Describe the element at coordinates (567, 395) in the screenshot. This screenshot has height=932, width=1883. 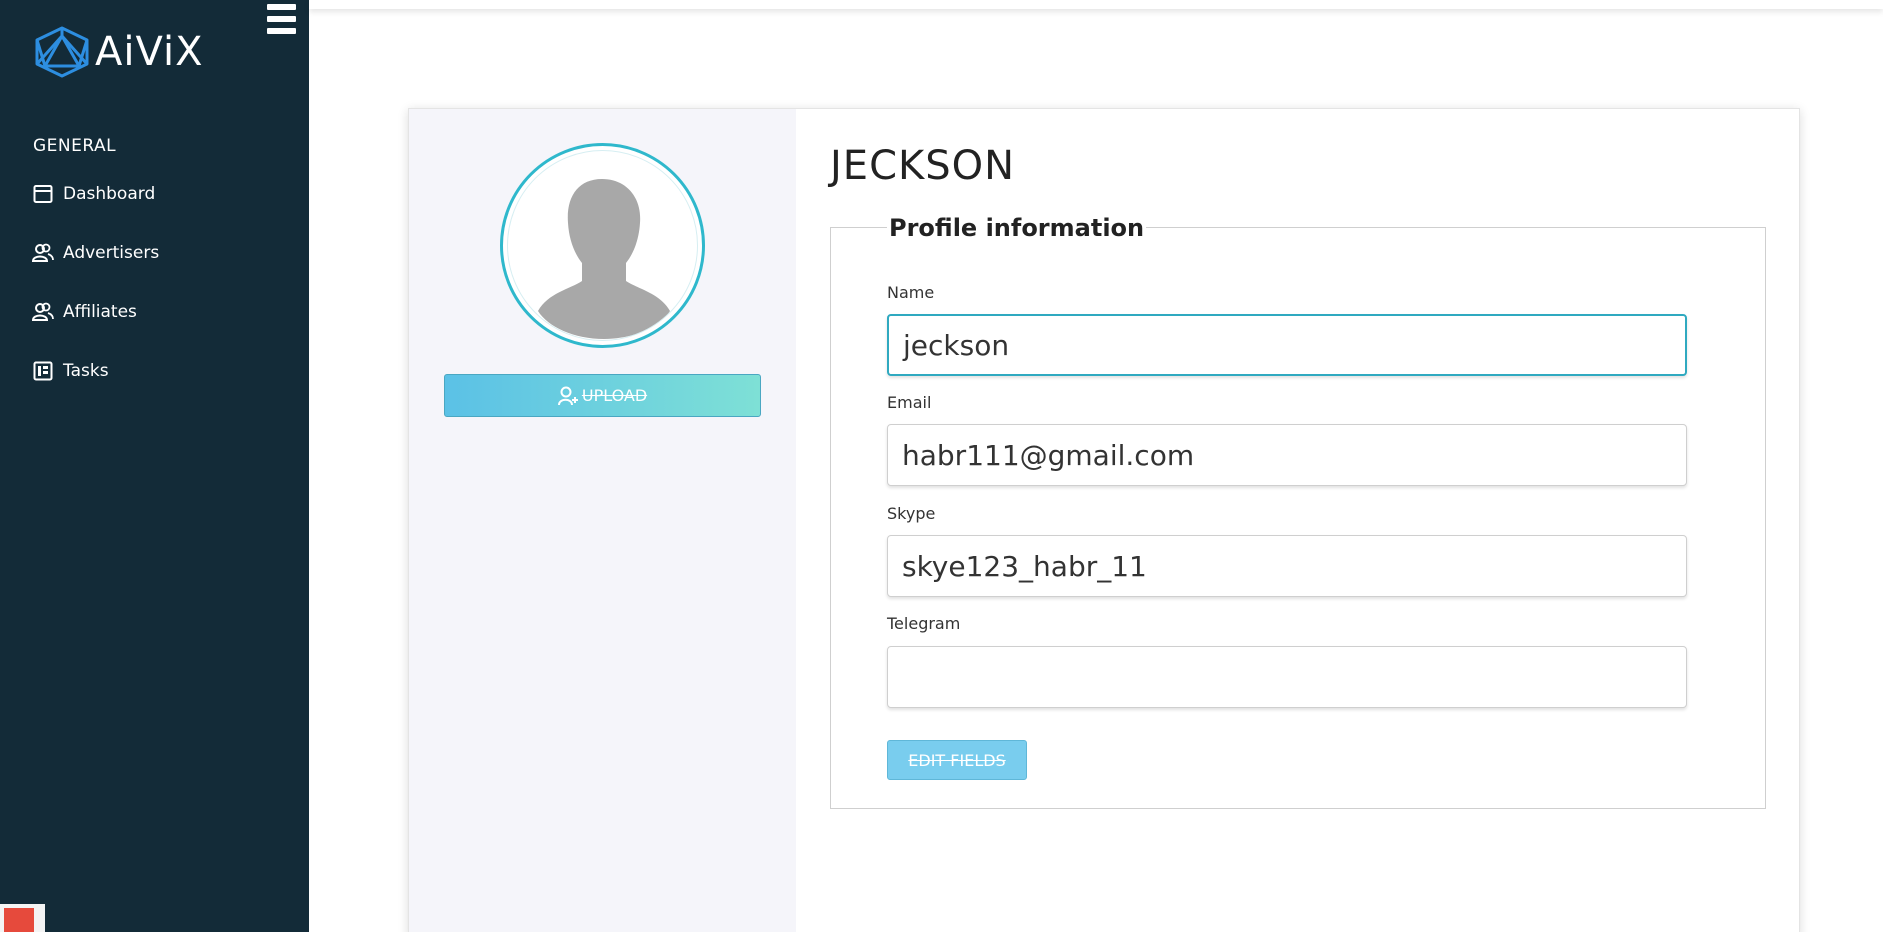
I see `add-user-icon` at that location.